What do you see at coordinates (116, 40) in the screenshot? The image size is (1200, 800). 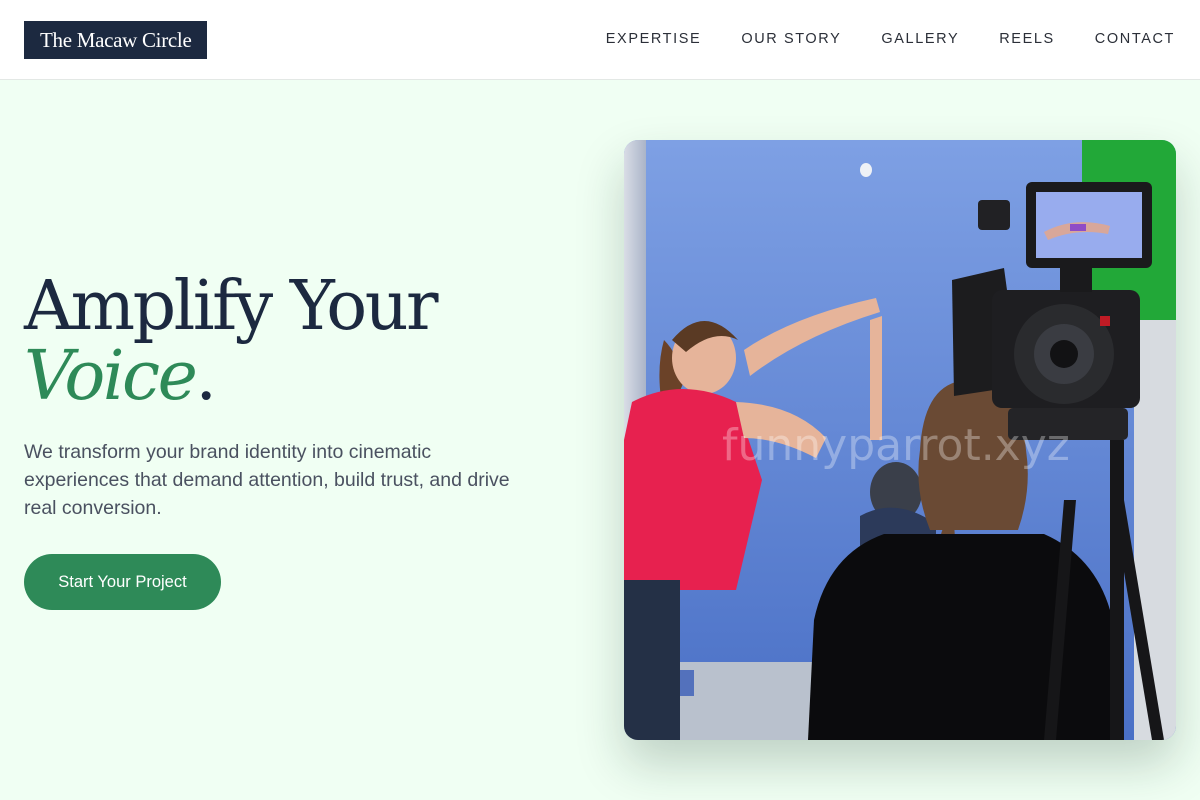 I see `site-logo: The Macaw Circle` at bounding box center [116, 40].